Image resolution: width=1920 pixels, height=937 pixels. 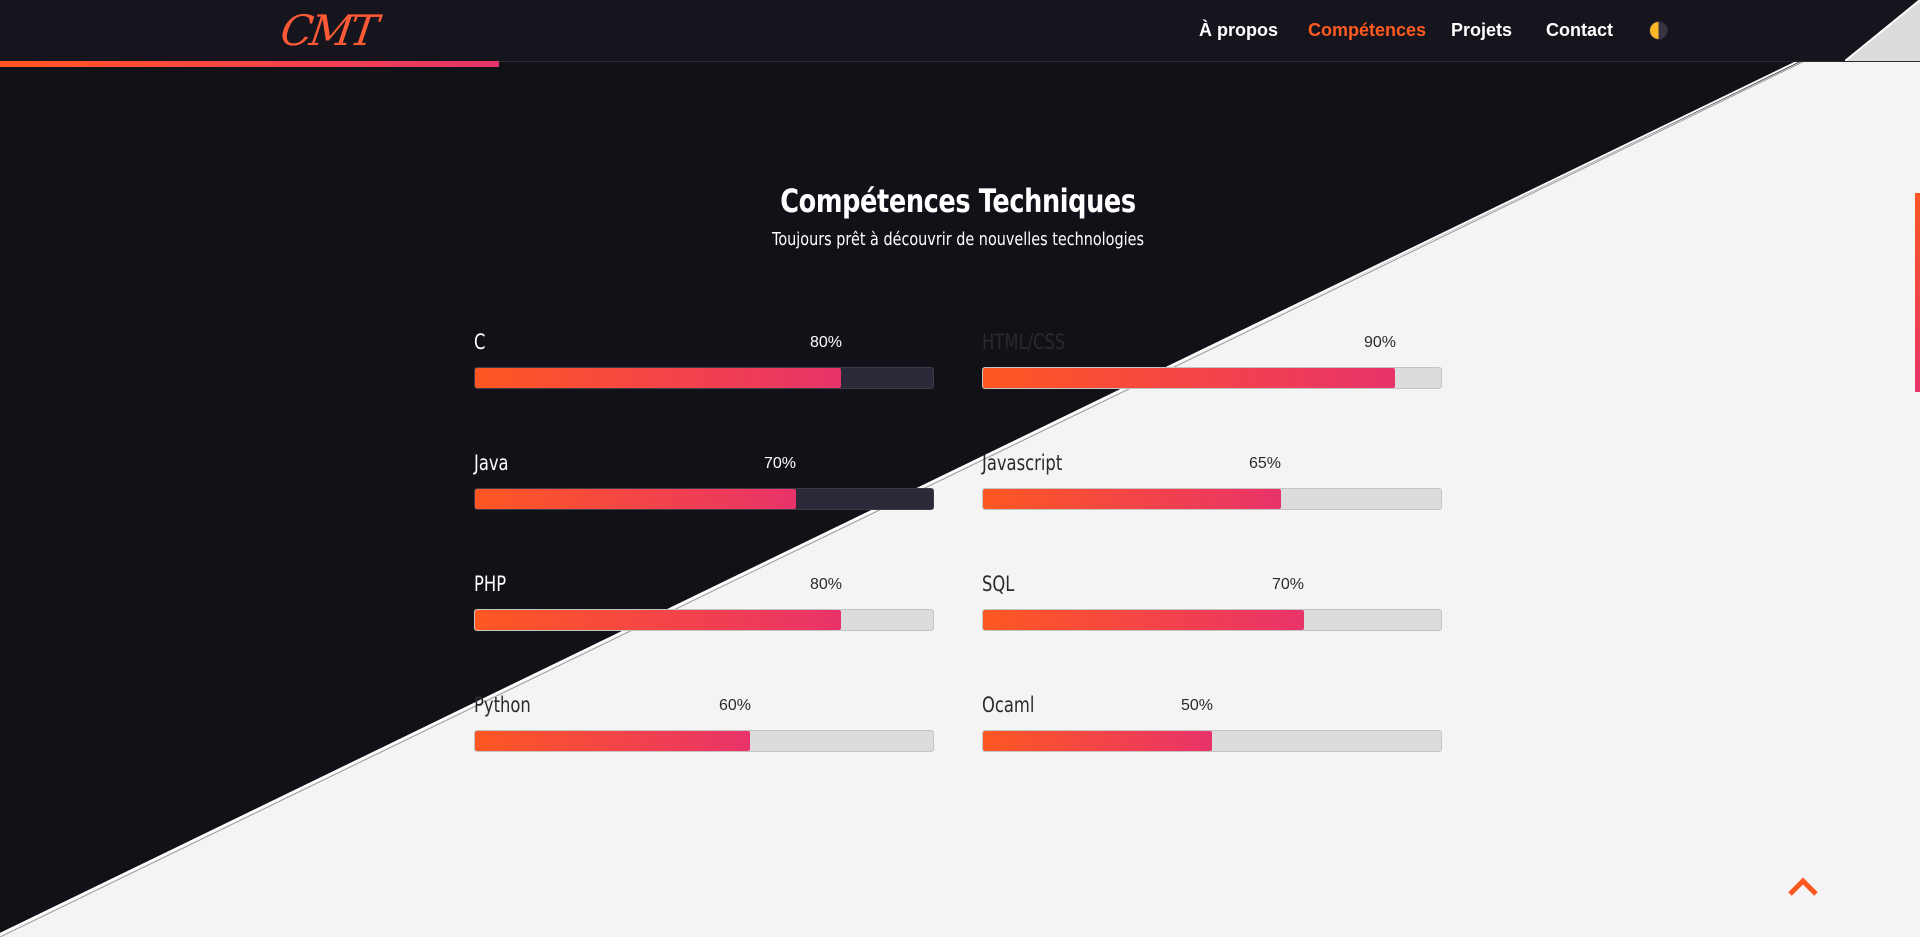 What do you see at coordinates (704, 728) in the screenshot?
I see `skill-item-python: Python 60%` at bounding box center [704, 728].